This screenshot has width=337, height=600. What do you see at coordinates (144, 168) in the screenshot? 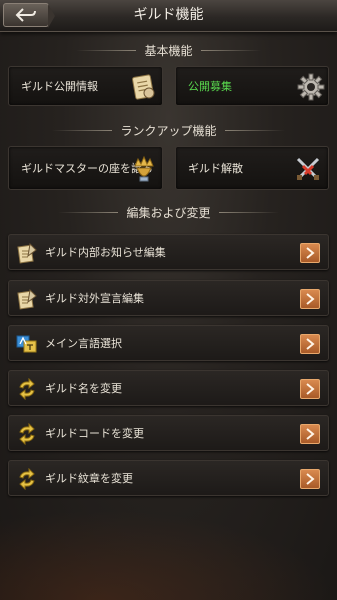
I see `crown-trophy-icon` at bounding box center [144, 168].